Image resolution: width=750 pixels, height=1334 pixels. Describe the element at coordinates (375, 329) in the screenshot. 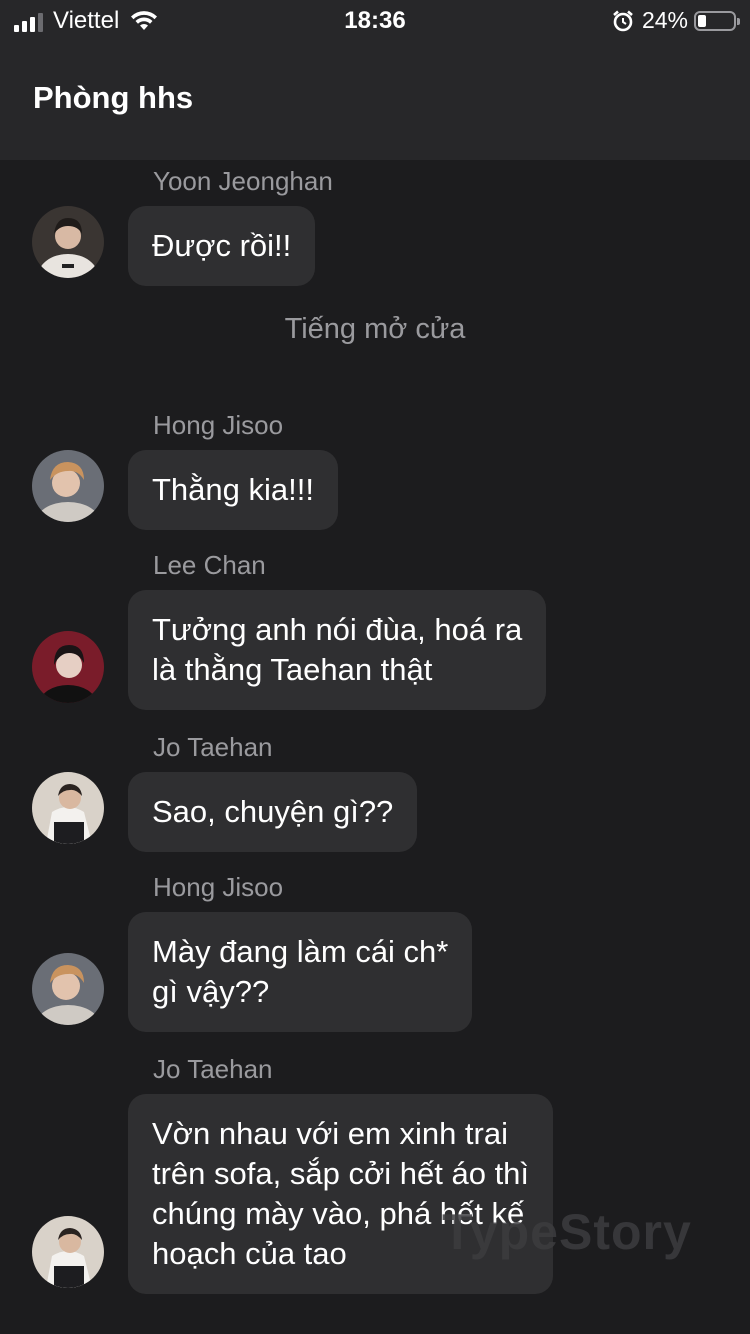

I see `system-message: Tiếng mở cửa` at that location.